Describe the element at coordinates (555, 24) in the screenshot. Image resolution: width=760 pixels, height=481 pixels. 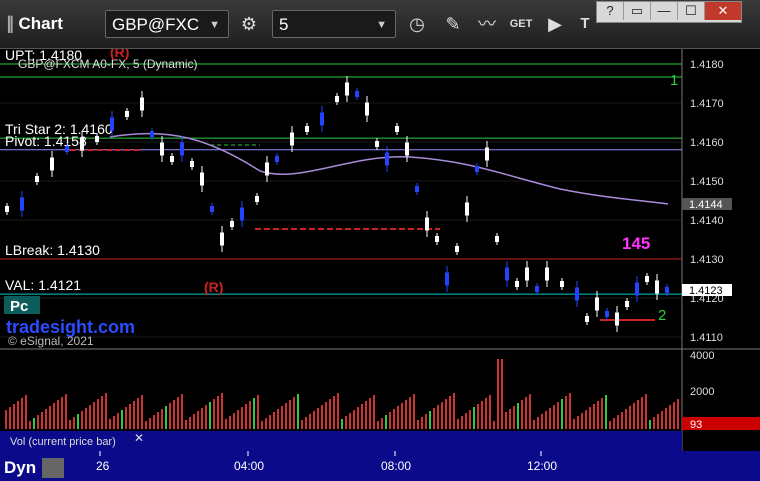
I see `play-icon: ▶` at that location.